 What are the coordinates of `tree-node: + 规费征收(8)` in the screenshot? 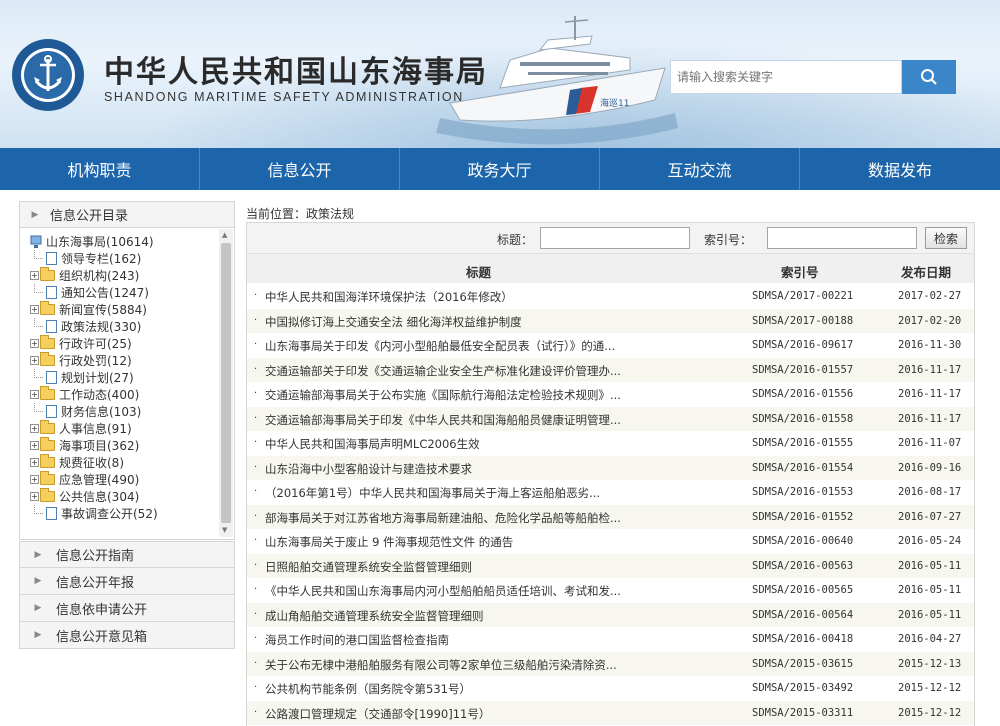 It's located at (77, 462).